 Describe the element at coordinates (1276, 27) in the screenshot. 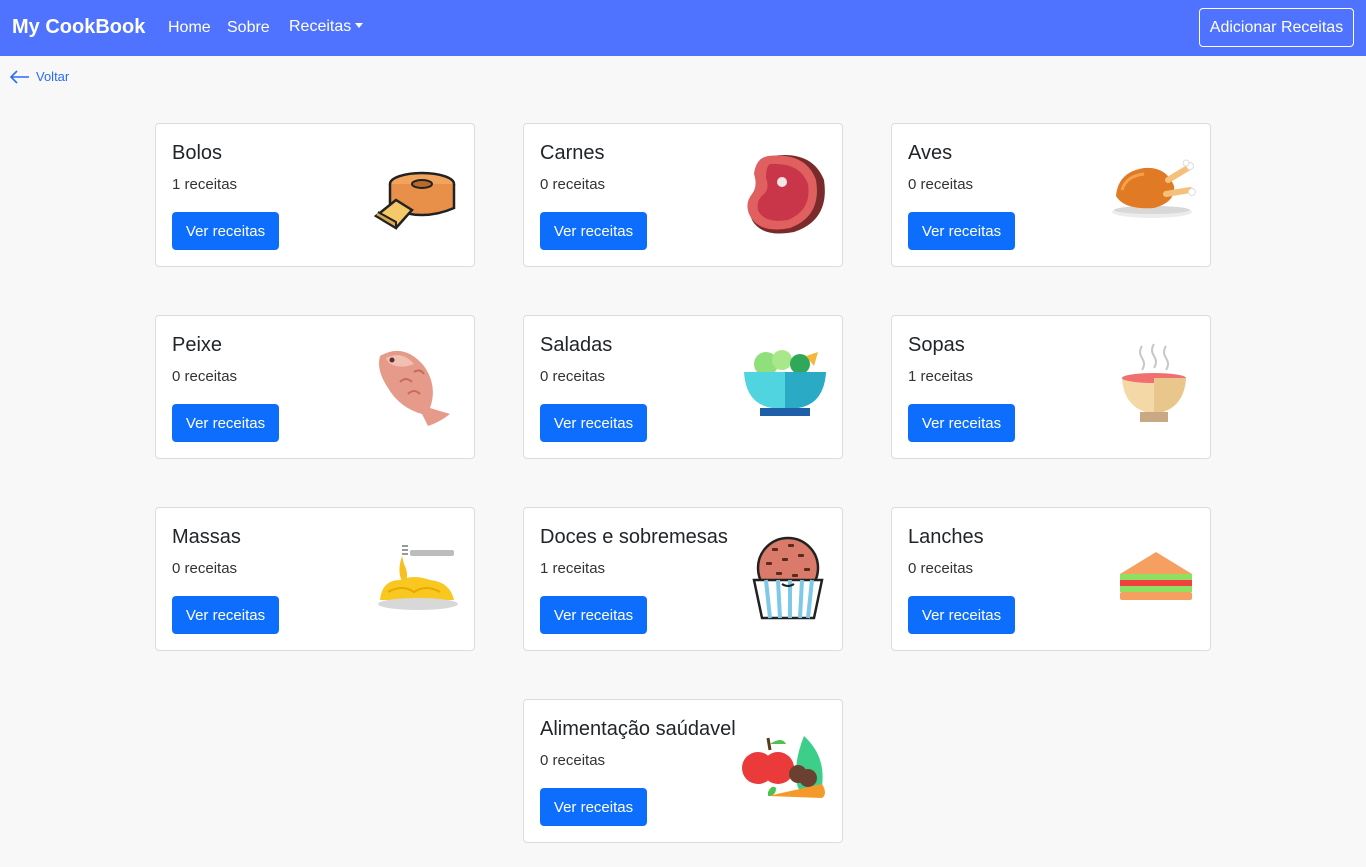

I see `add-recipe-button: Adicionar Receitas` at that location.